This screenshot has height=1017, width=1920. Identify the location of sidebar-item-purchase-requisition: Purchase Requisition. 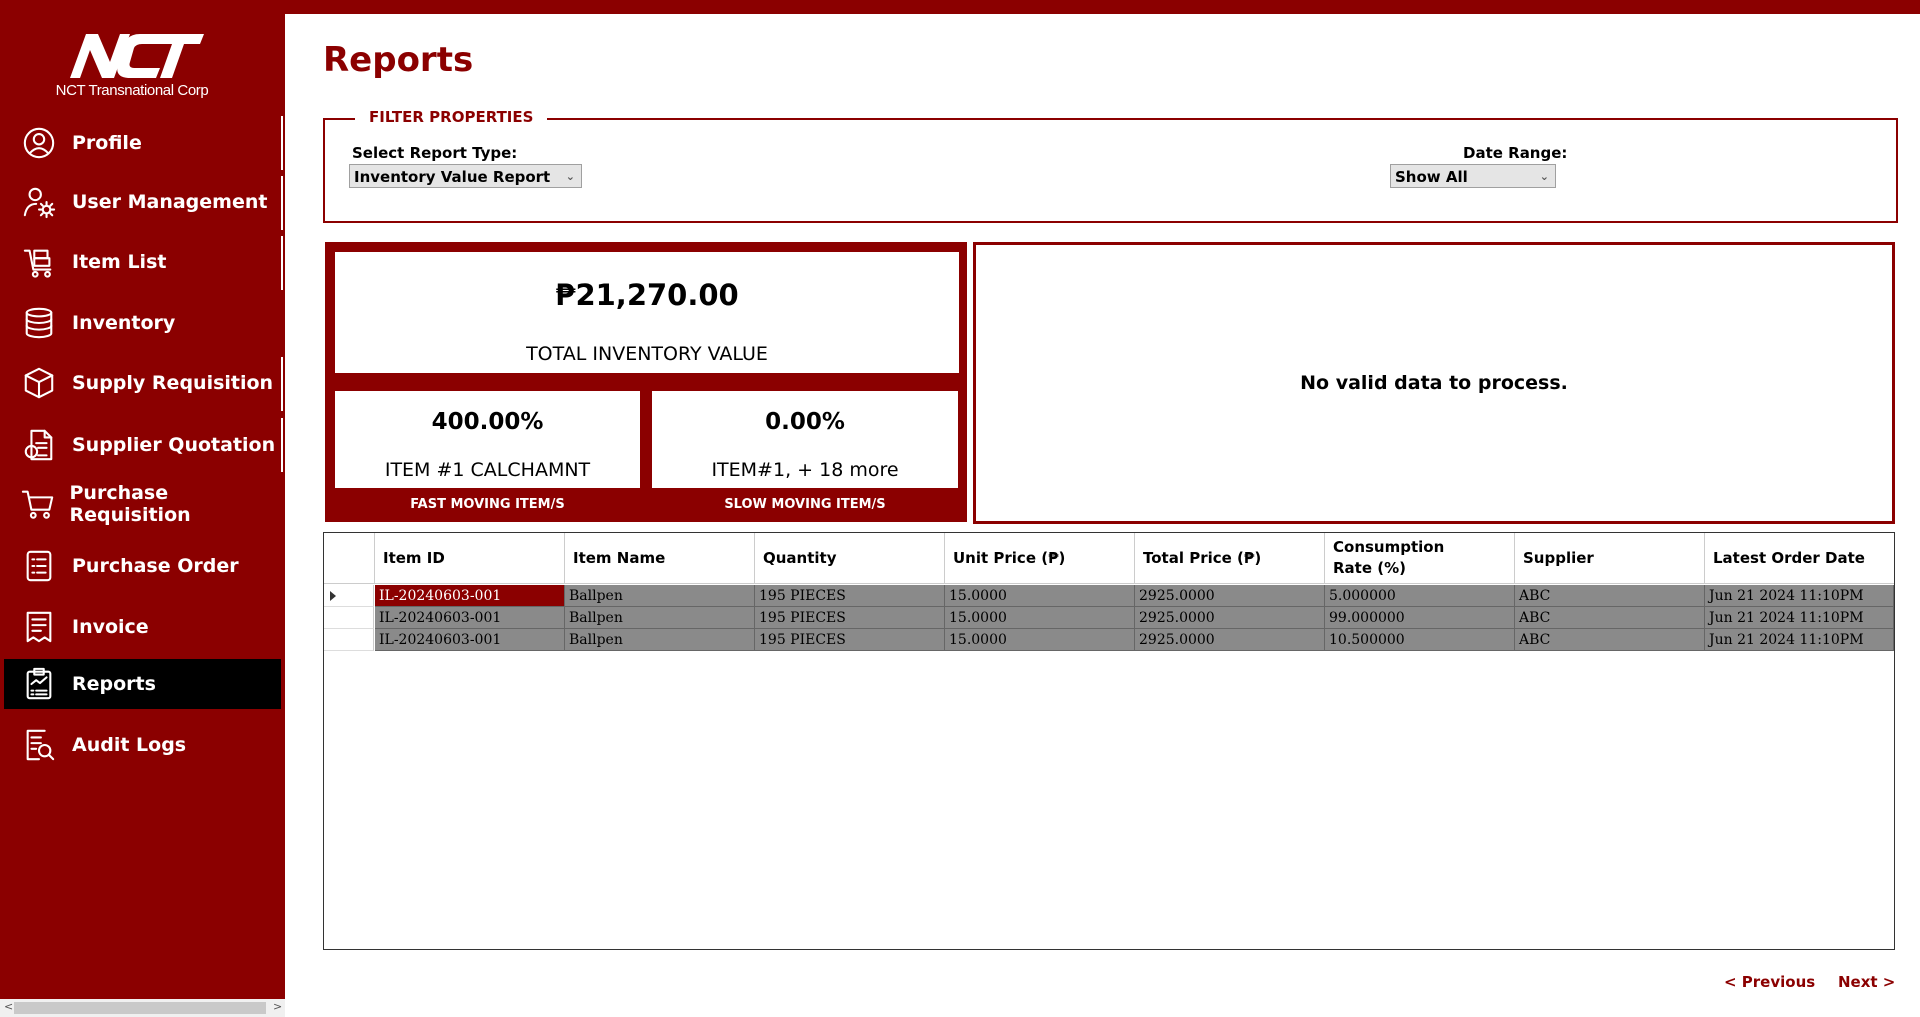
(142, 504).